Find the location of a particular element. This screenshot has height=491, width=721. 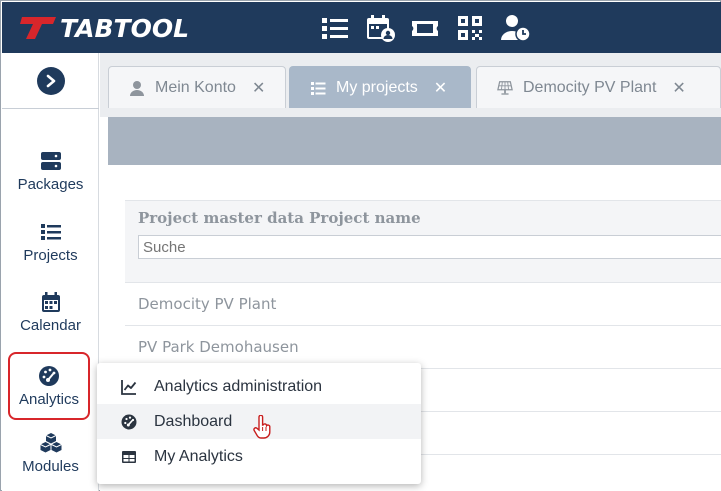

content-header-bar is located at coordinates (414, 141).